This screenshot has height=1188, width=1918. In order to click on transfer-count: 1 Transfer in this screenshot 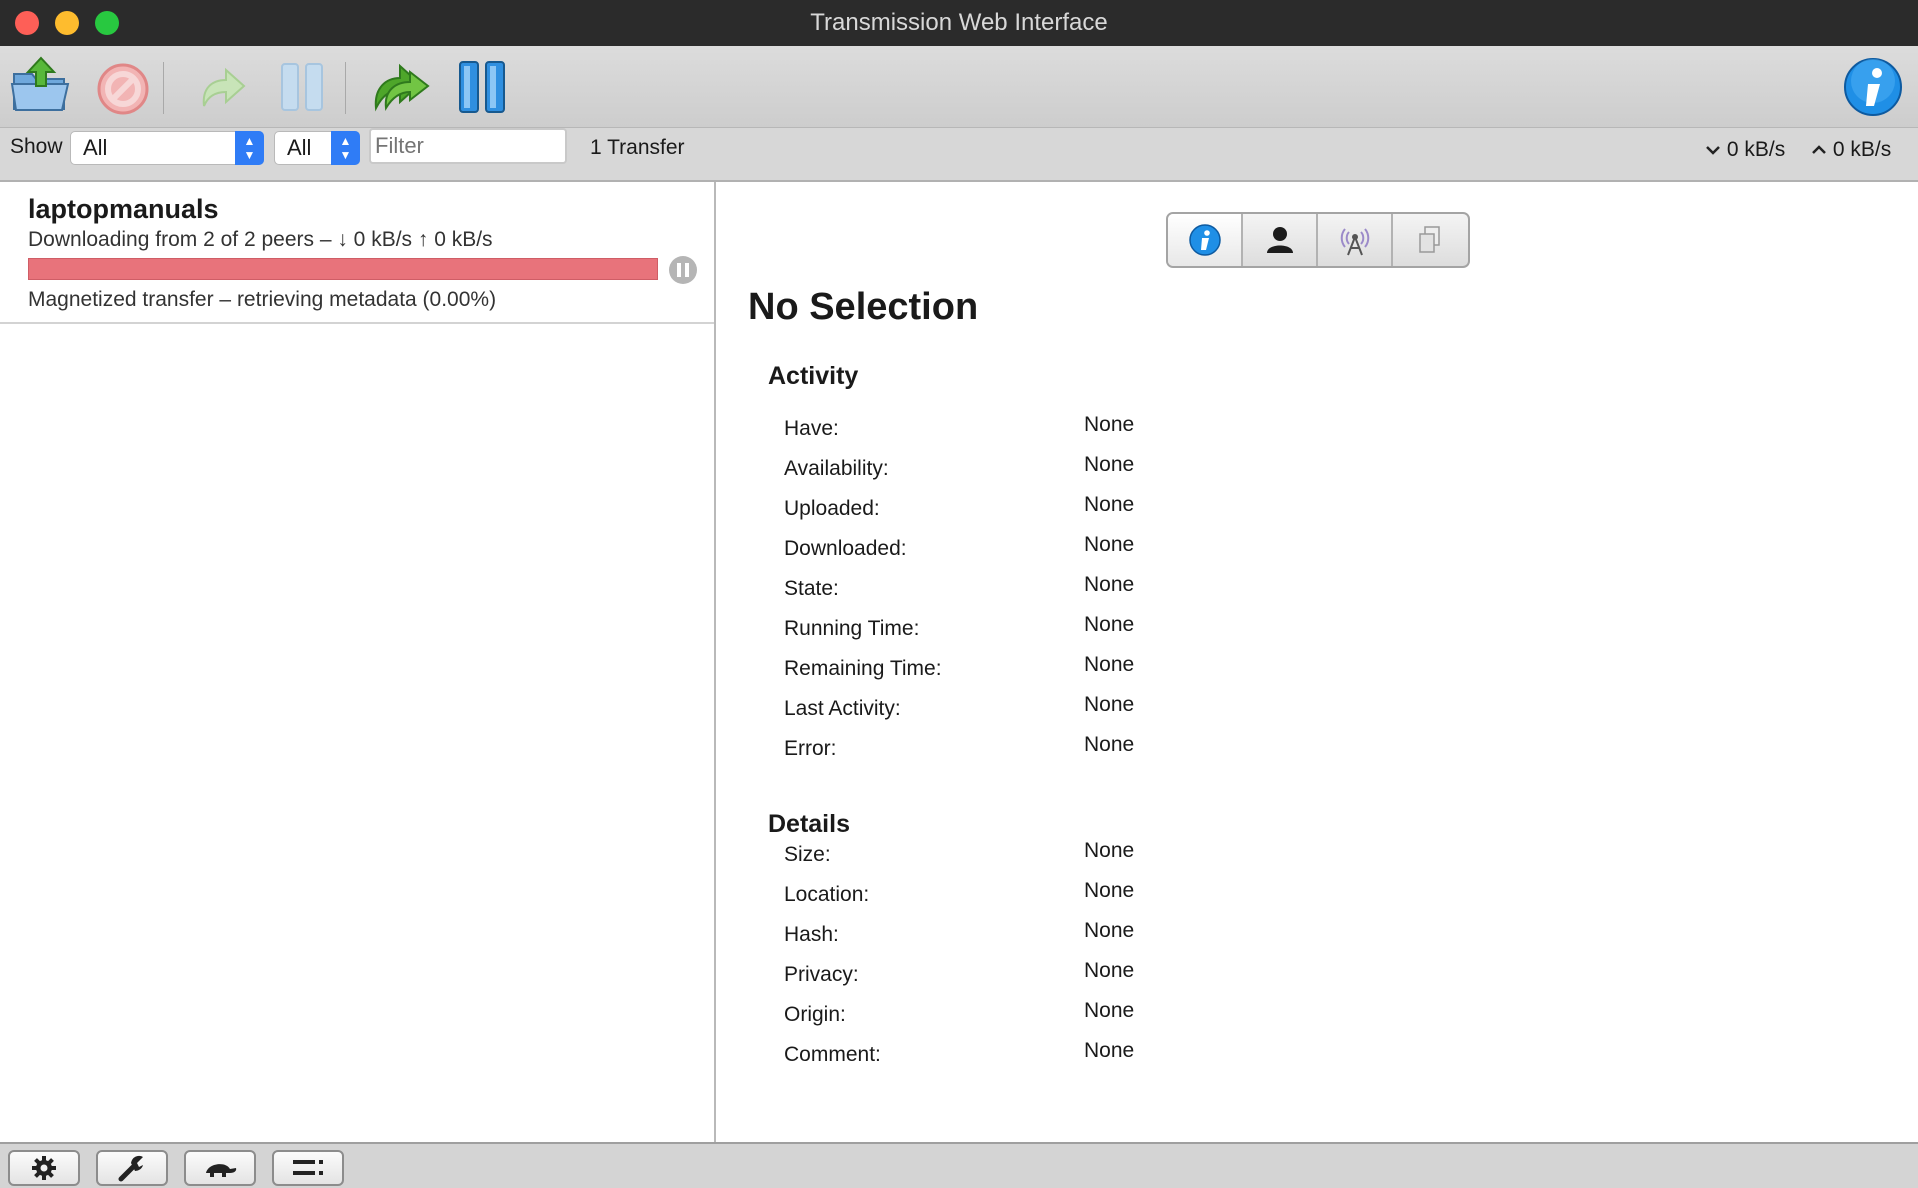, I will do `click(637, 147)`.